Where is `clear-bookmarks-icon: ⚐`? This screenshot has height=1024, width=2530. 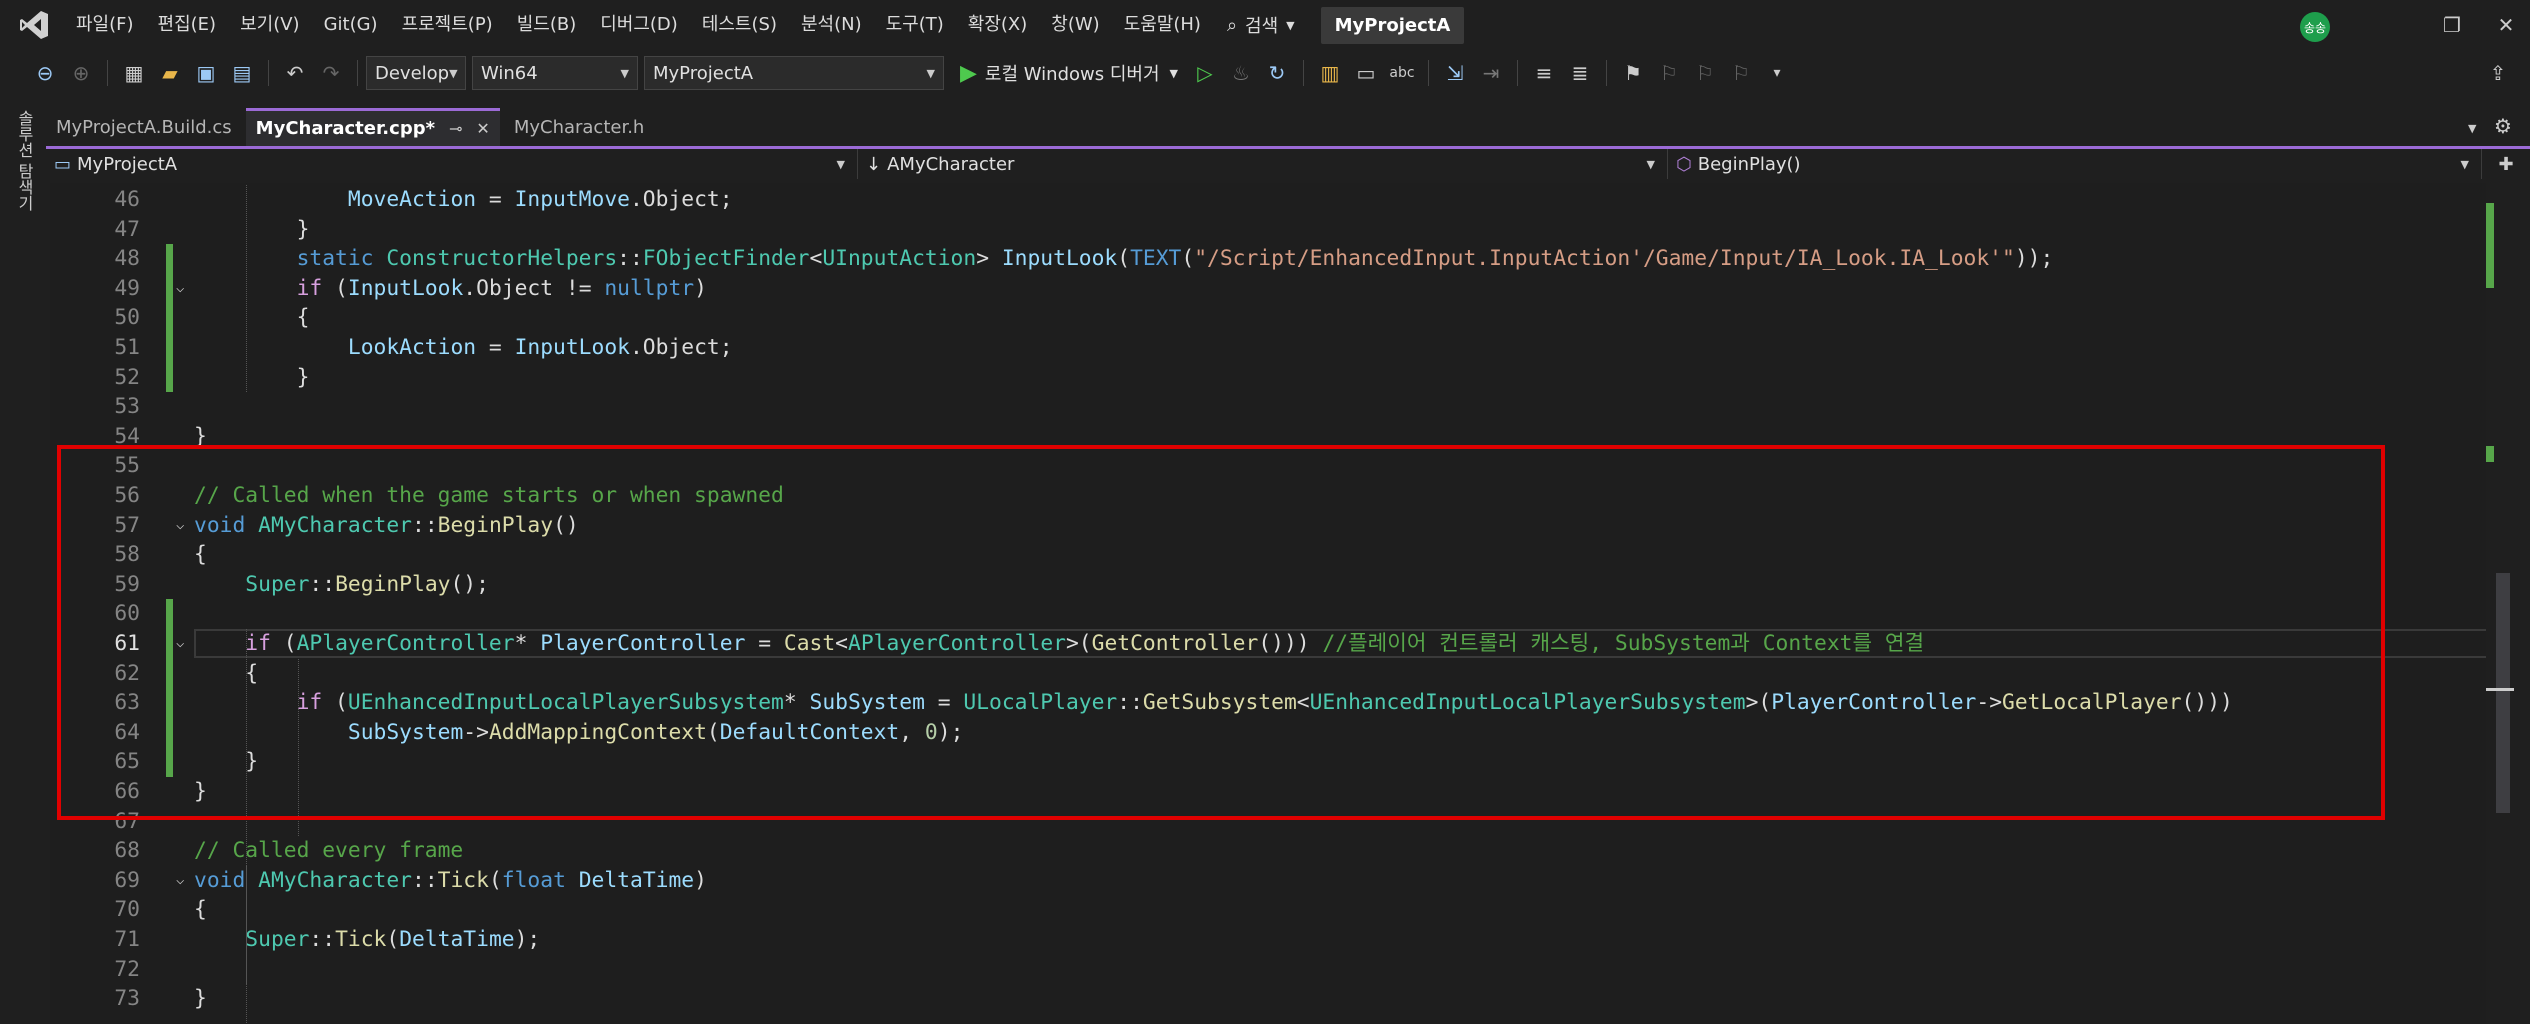 clear-bookmarks-icon: ⚐ is located at coordinates (1741, 73).